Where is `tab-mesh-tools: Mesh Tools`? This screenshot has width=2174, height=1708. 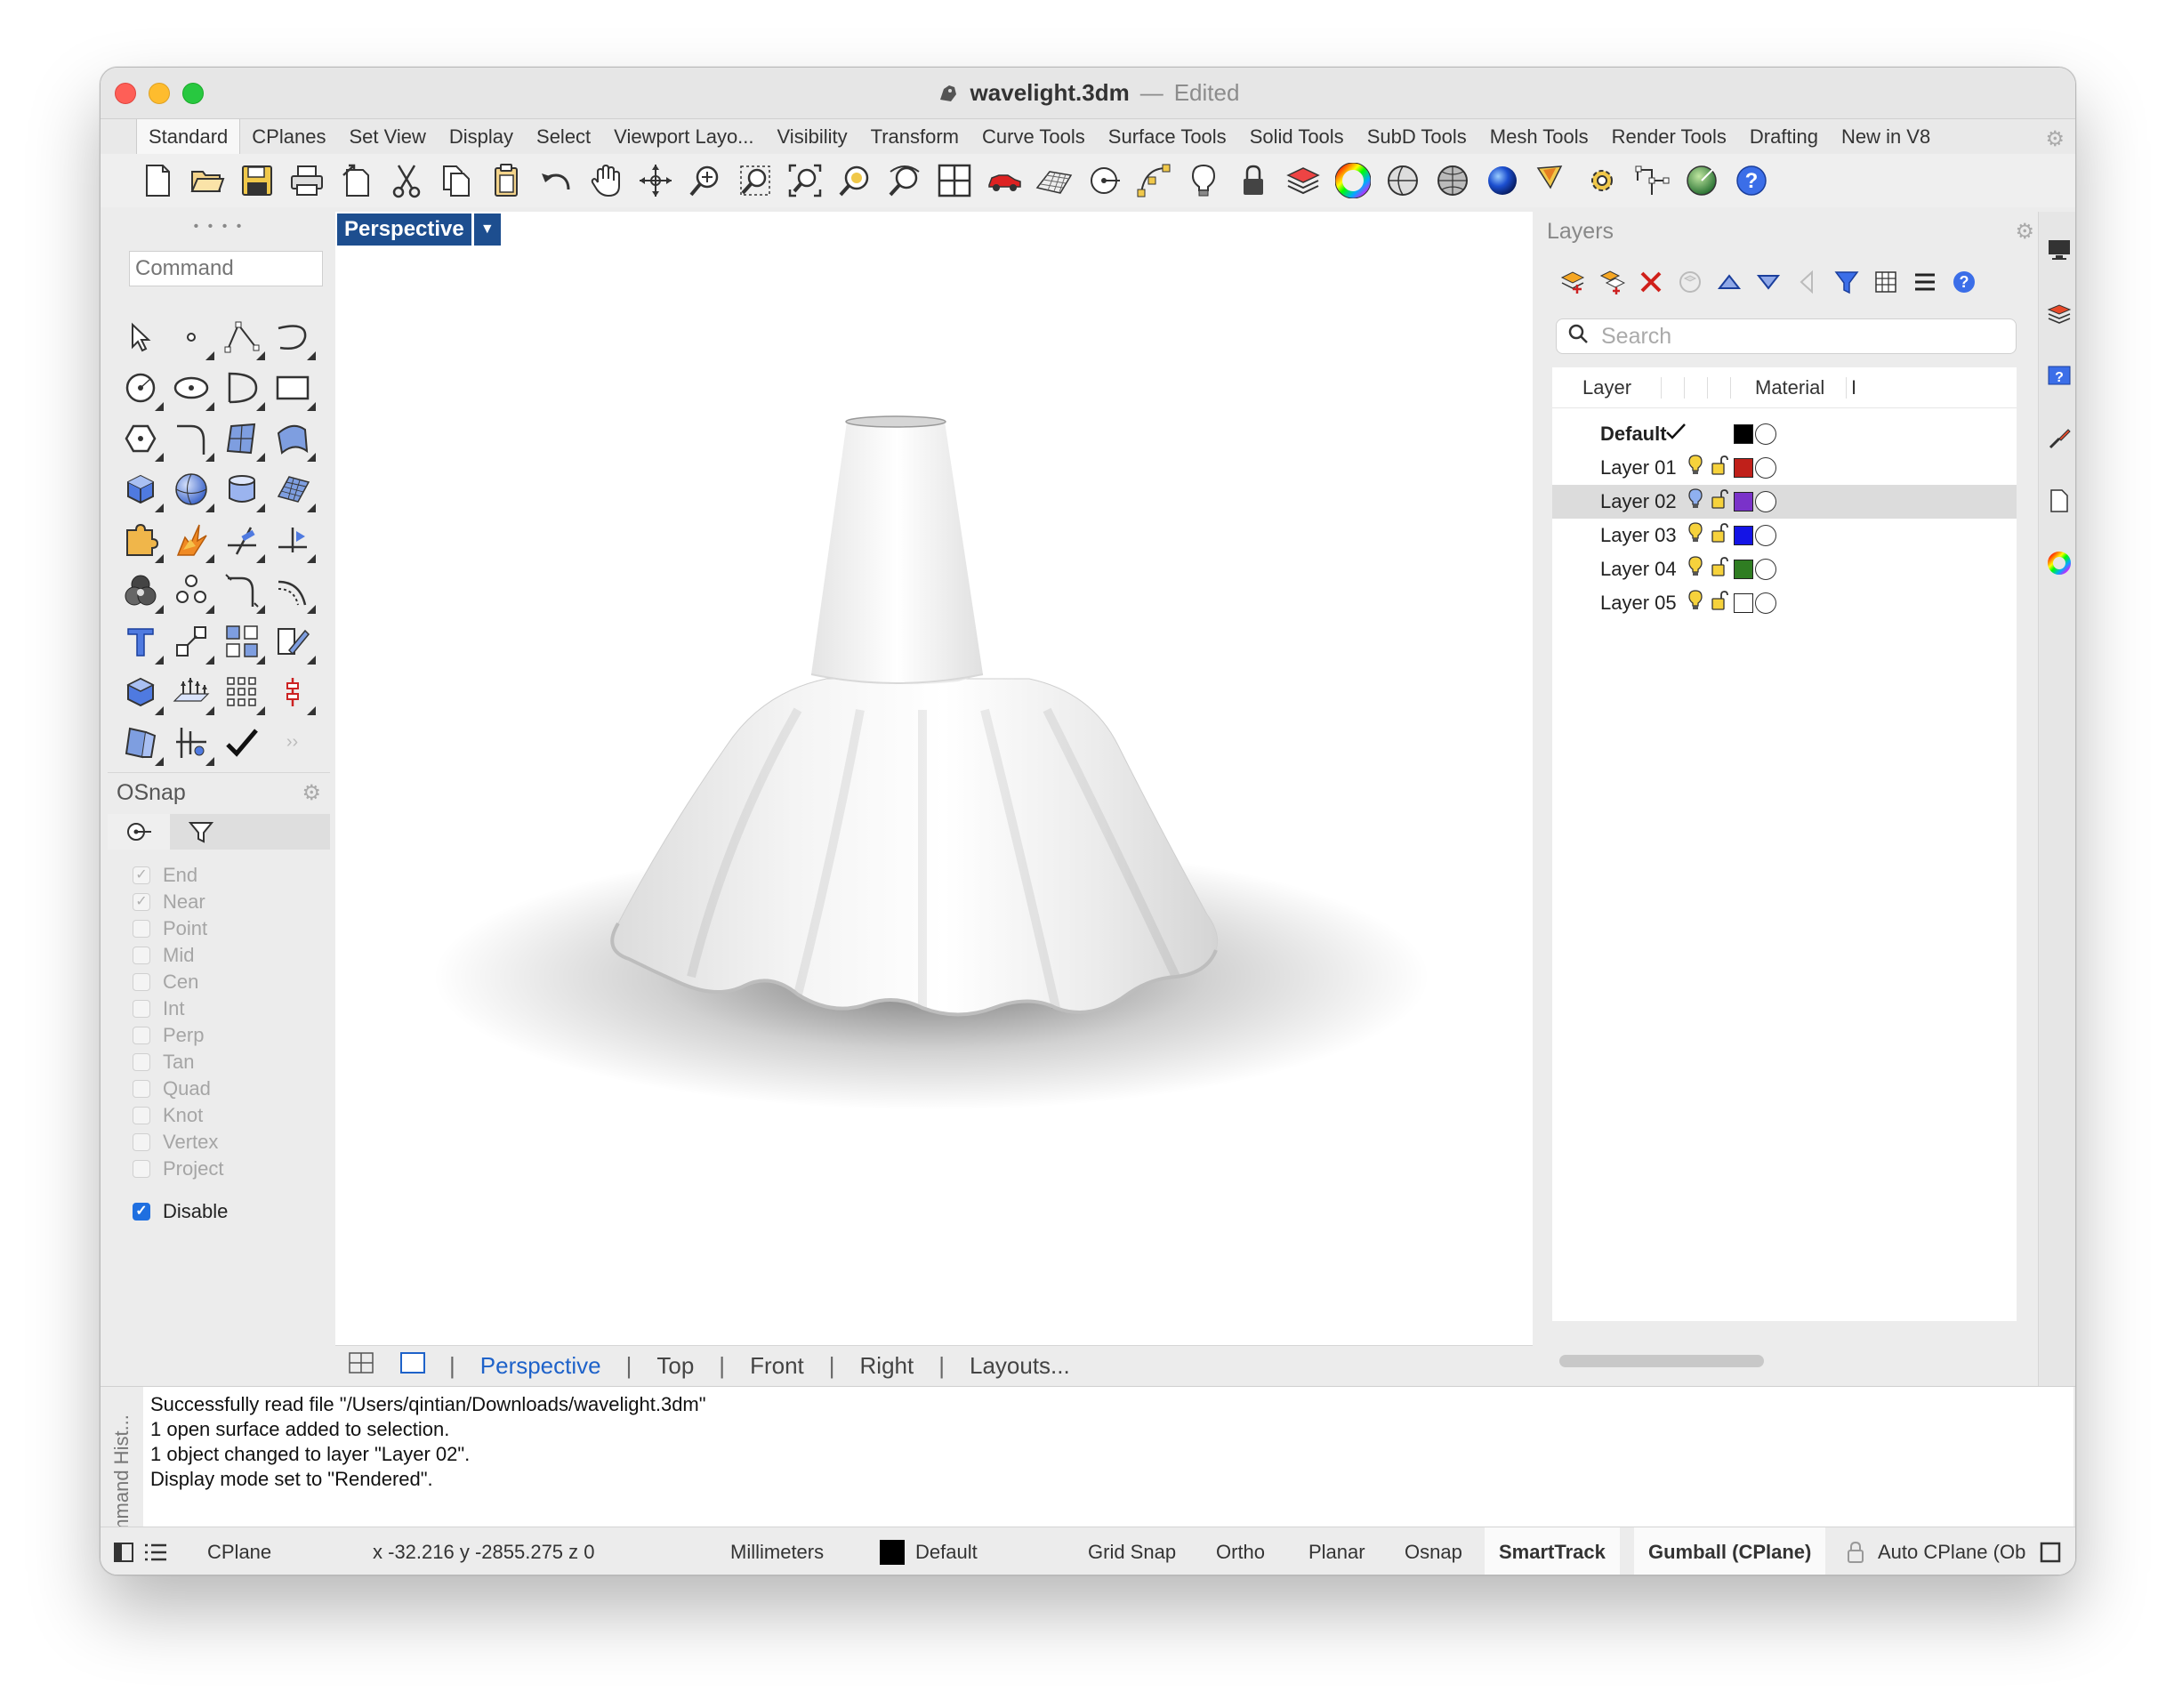
tab-mesh-tools: Mesh Tools is located at coordinates (1539, 137).